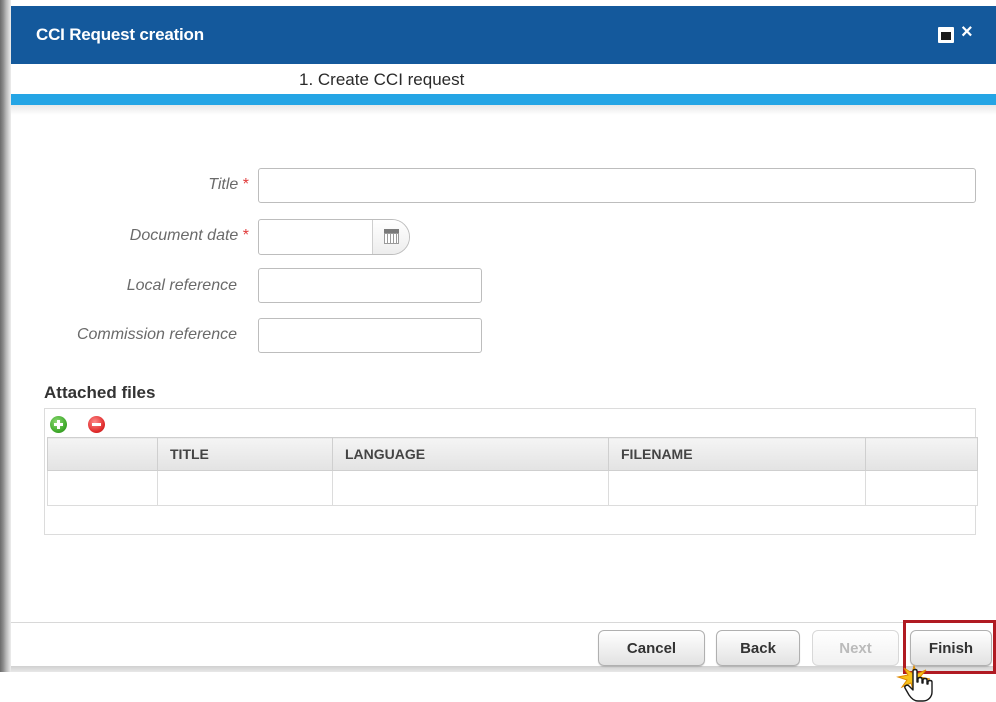  I want to click on column-header-language: LANGUAGE, so click(470, 454).